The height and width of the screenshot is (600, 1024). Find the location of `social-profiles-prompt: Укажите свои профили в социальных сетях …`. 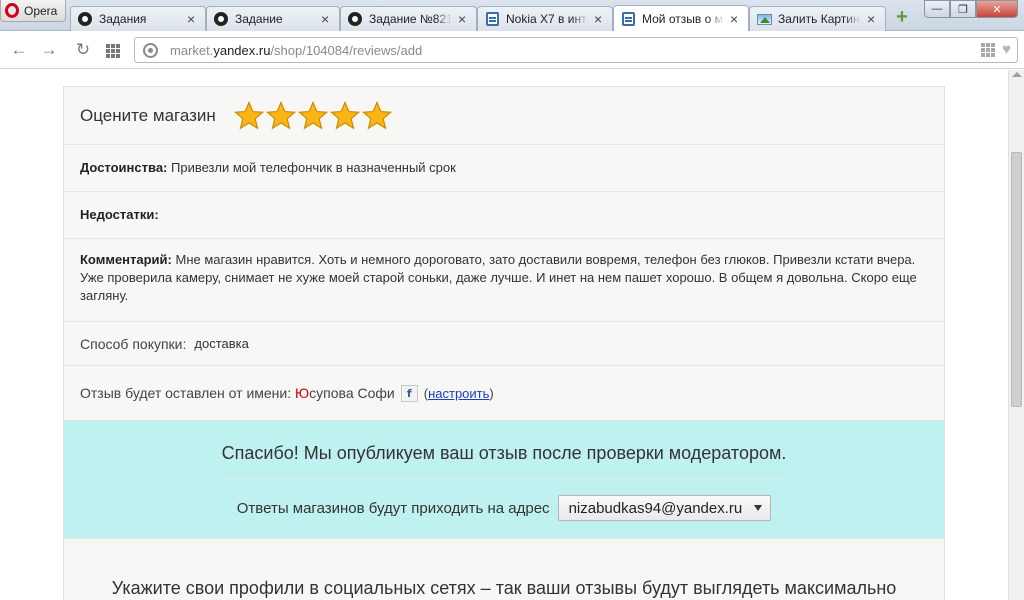

social-profiles-prompt: Укажите свои профили в социальных сетях … is located at coordinates (504, 569).